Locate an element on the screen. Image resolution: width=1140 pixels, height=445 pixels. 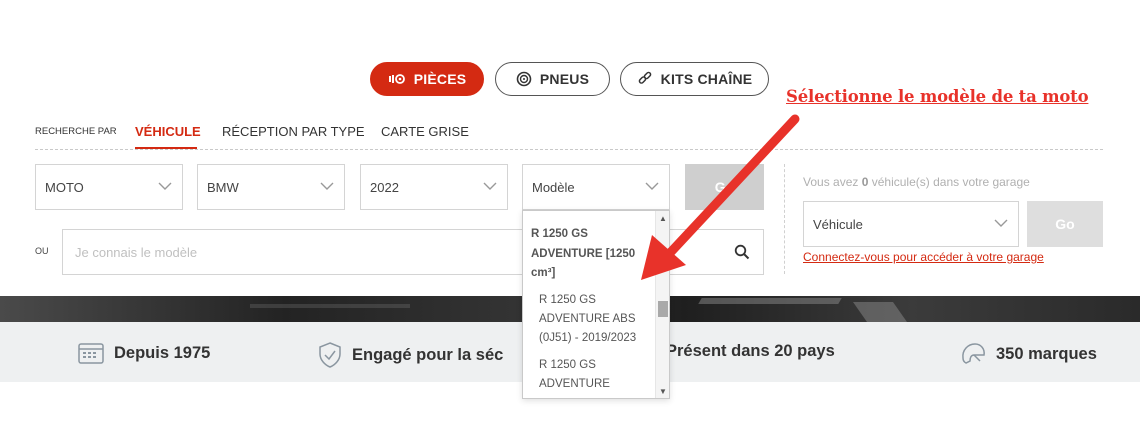
panel-divider is located at coordinates (784, 219).